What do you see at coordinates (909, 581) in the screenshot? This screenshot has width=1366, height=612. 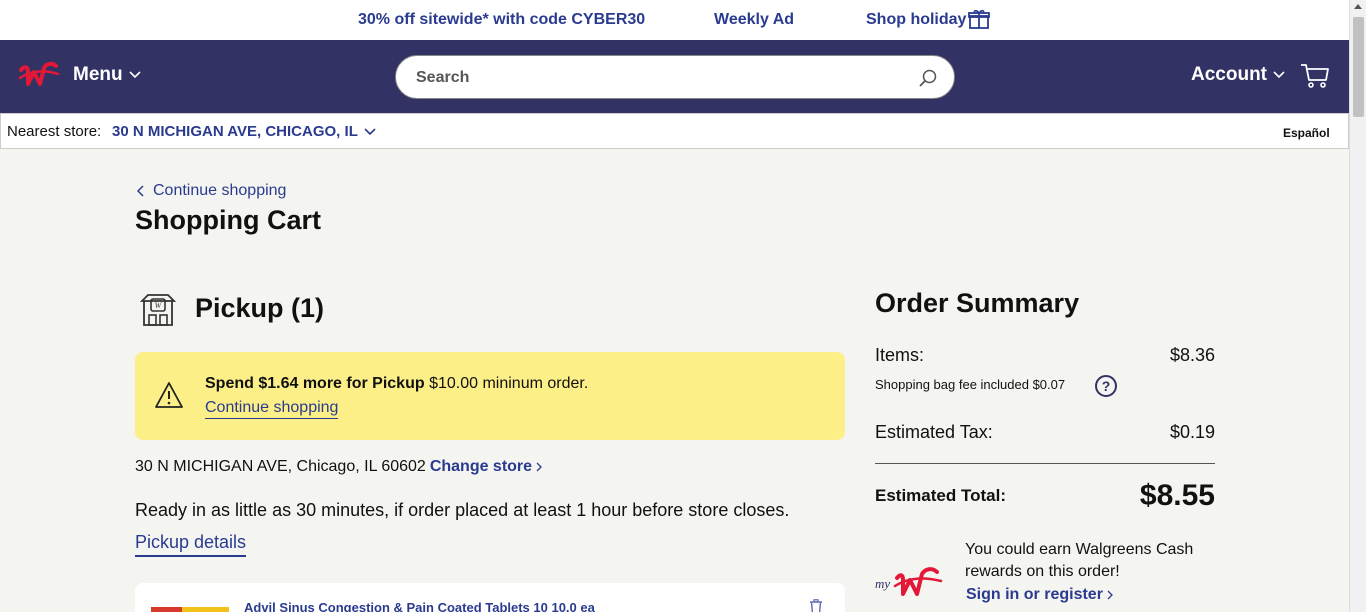 I see `mywalgreens-logo: my` at bounding box center [909, 581].